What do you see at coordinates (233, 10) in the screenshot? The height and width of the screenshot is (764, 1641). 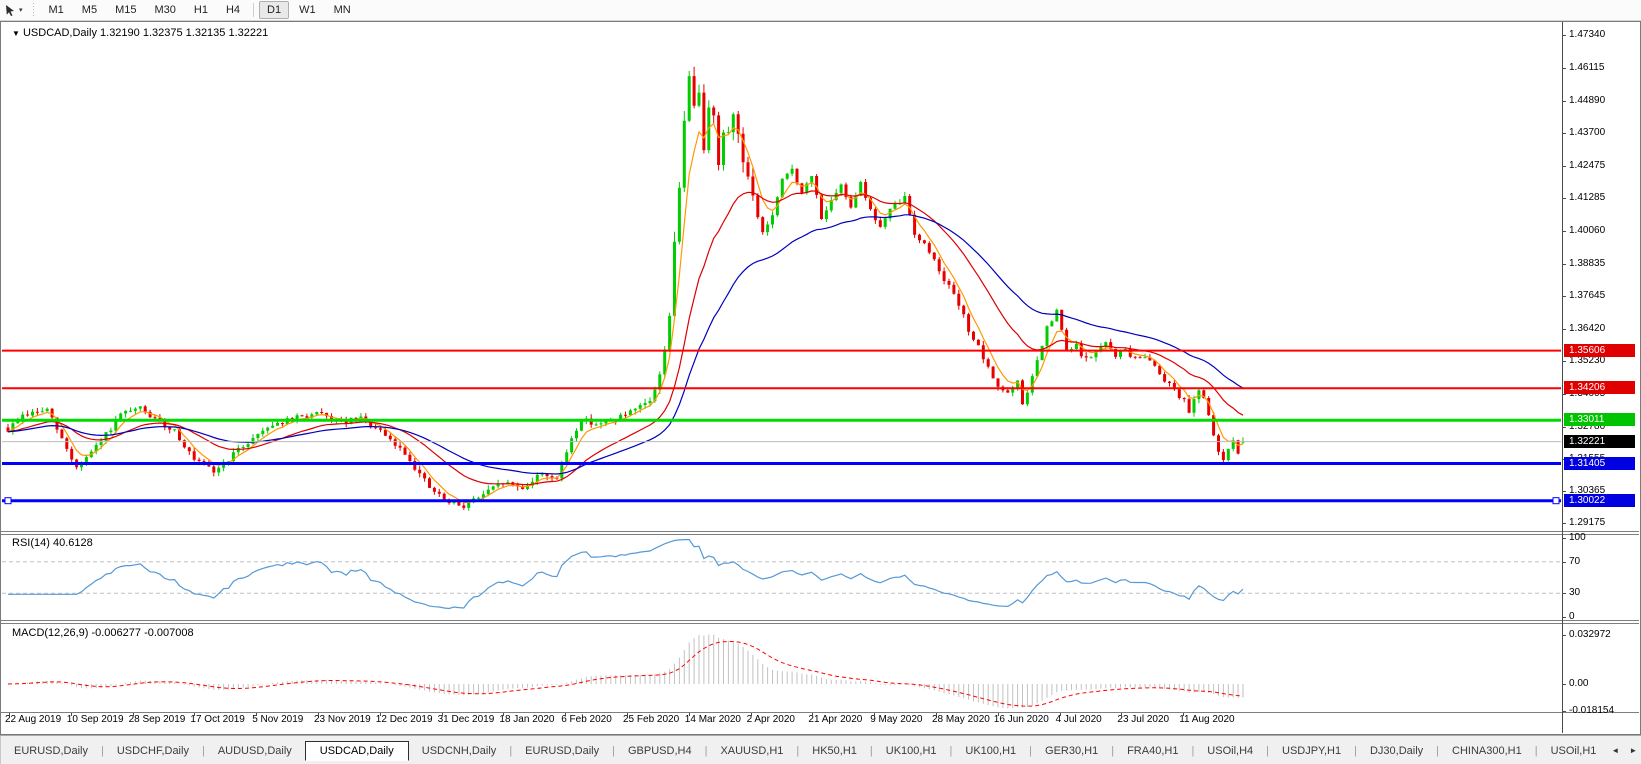 I see `timeframe-button-h4: H4` at bounding box center [233, 10].